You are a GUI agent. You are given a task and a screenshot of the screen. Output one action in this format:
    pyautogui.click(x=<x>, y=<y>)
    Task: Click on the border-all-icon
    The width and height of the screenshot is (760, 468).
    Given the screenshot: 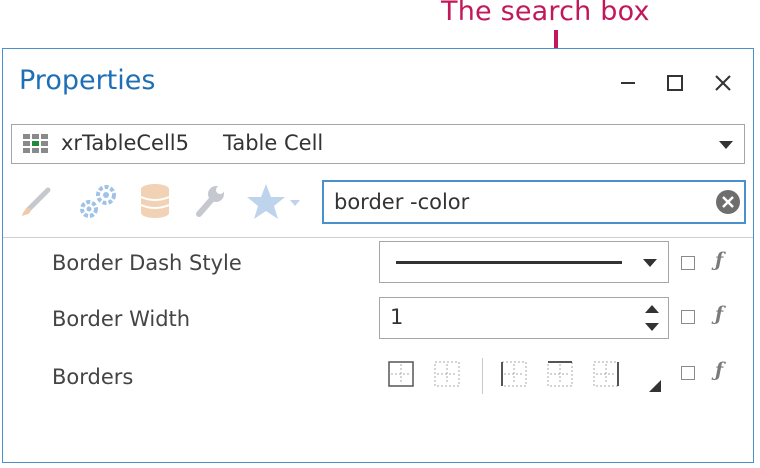 What is the action you would take?
    pyautogui.click(x=401, y=374)
    